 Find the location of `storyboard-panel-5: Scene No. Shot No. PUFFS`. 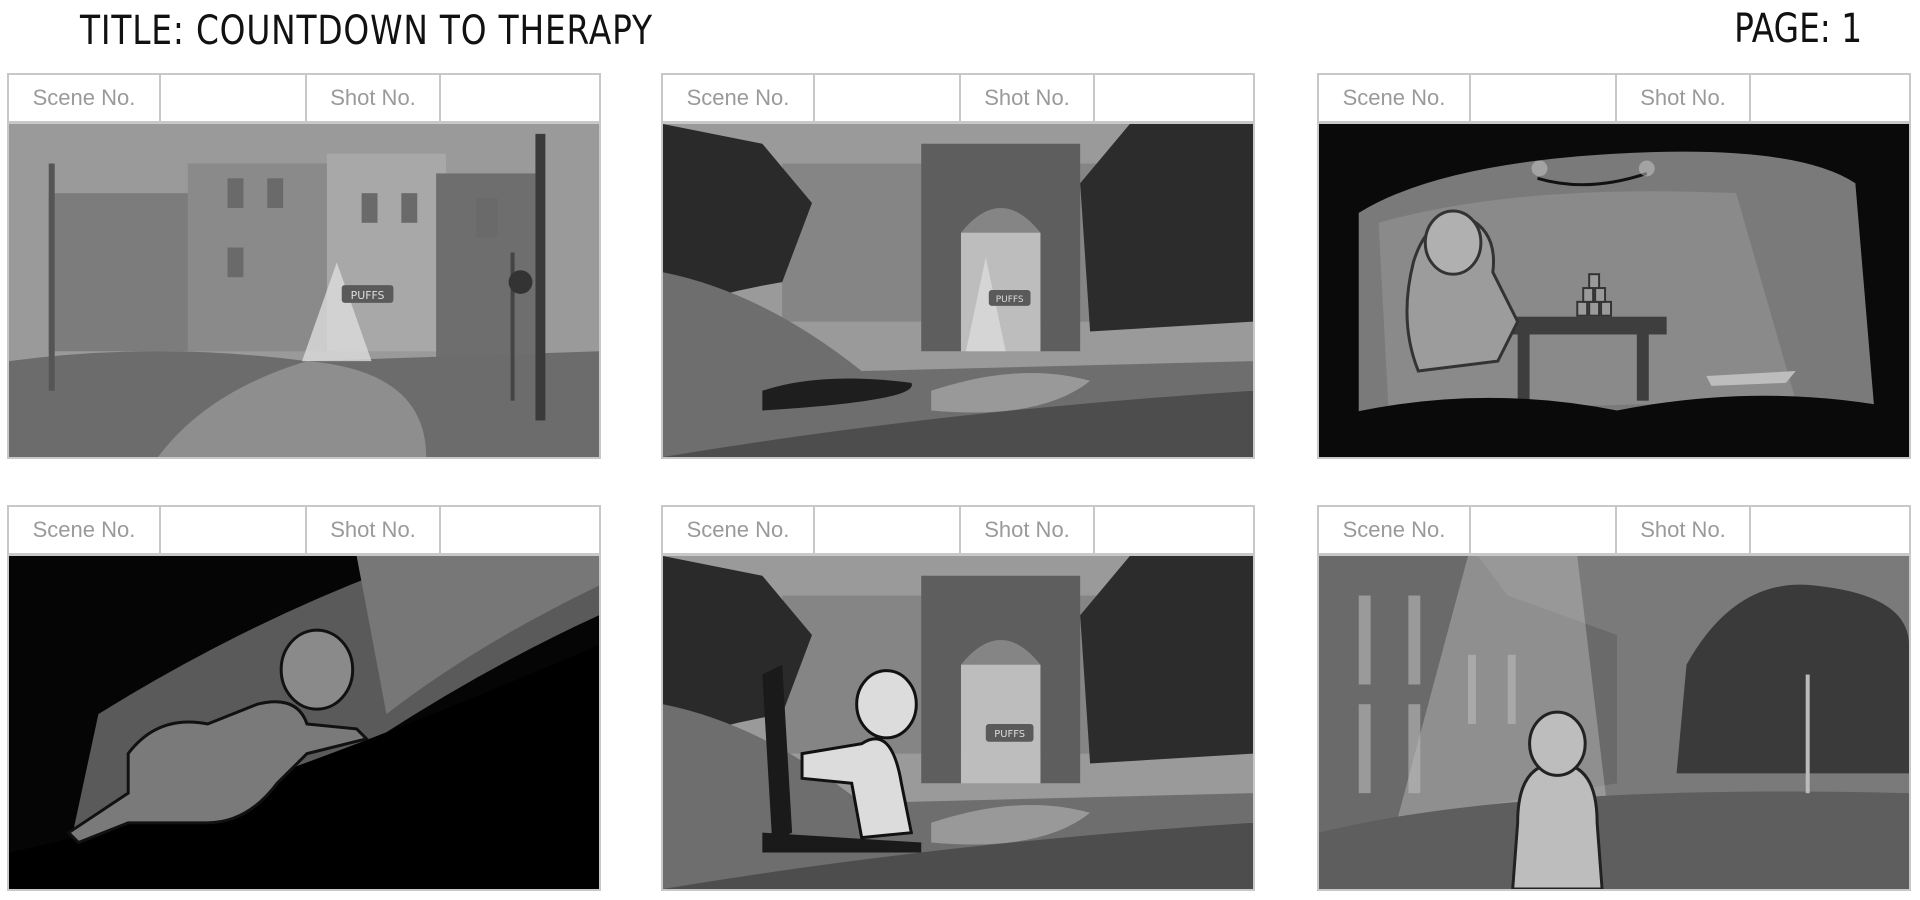

storyboard-panel-5: Scene No. Shot No. PUFFS is located at coordinates (959, 699).